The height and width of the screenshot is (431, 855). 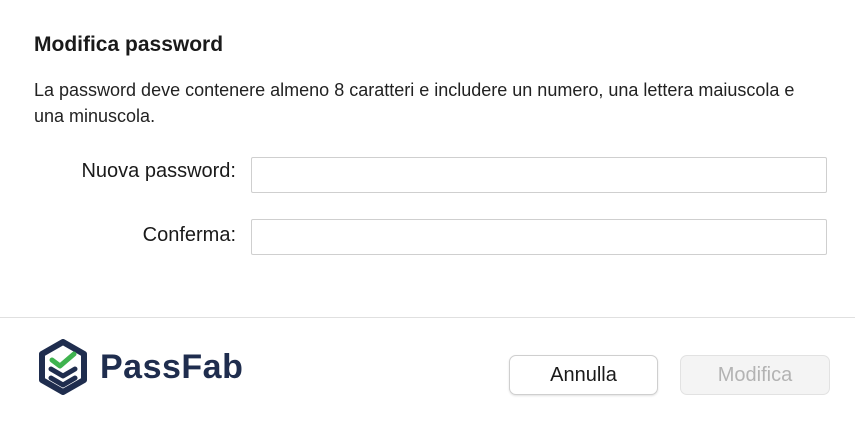 I want to click on confirm-password-label: Conferma:, so click(x=189, y=235).